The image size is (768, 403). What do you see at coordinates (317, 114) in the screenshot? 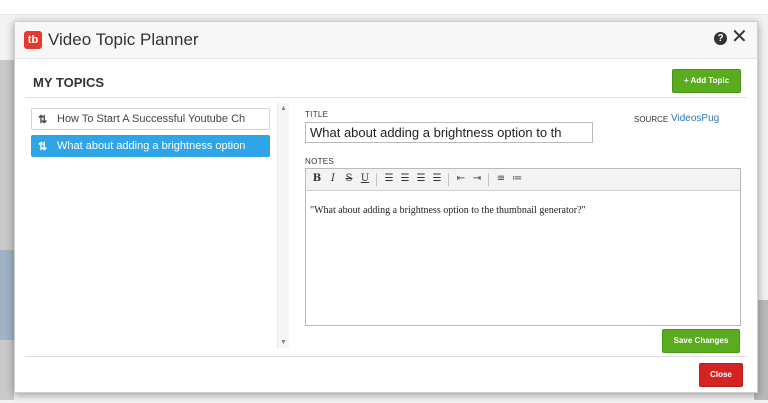
I see `title-label: TITLE` at bounding box center [317, 114].